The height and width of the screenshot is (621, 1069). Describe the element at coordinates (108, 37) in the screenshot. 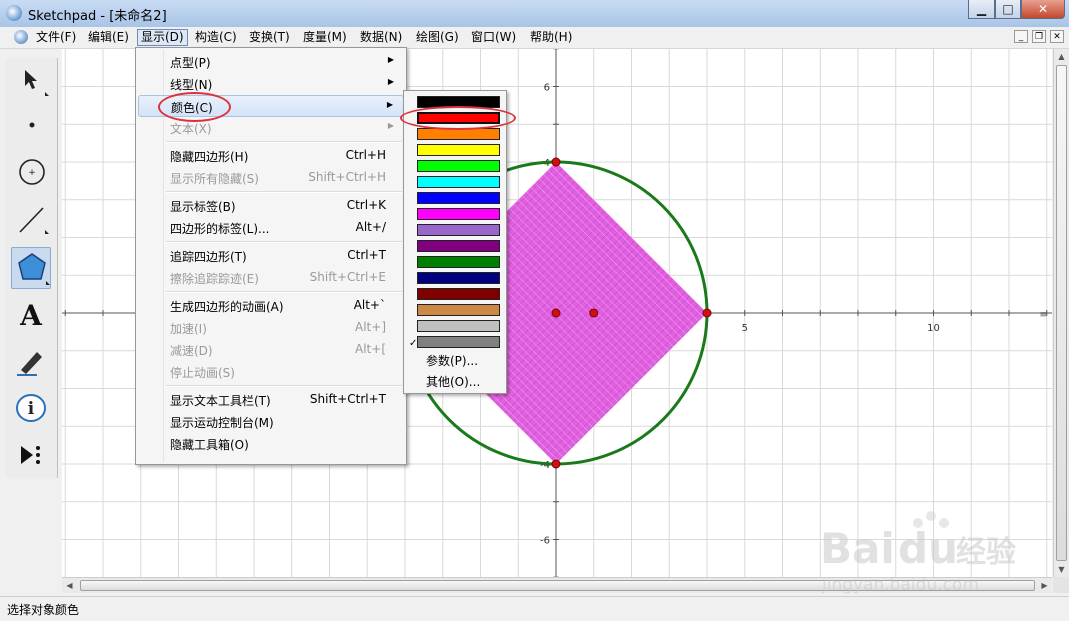

I see `menu-item-1: 编辑(E)` at that location.